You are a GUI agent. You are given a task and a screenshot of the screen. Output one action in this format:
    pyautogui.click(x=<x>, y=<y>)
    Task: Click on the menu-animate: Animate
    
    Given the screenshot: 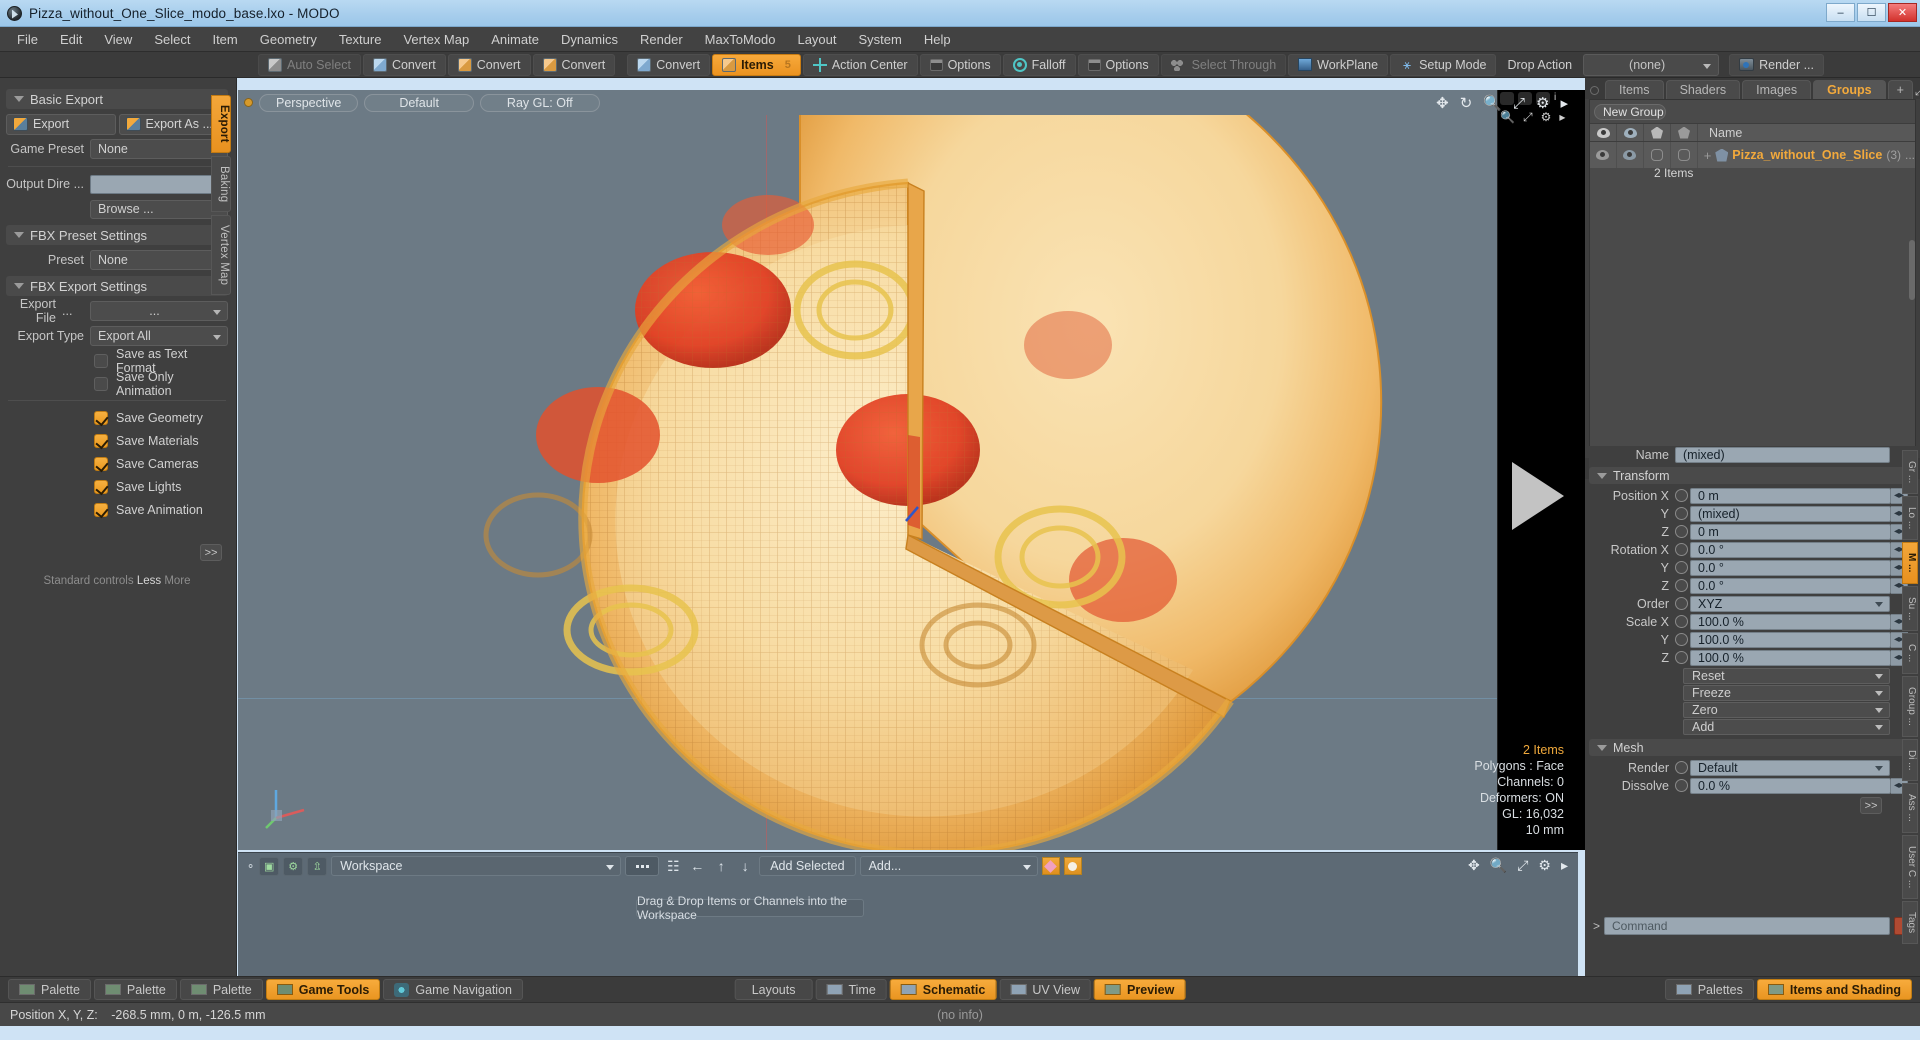 What is the action you would take?
    pyautogui.click(x=515, y=39)
    